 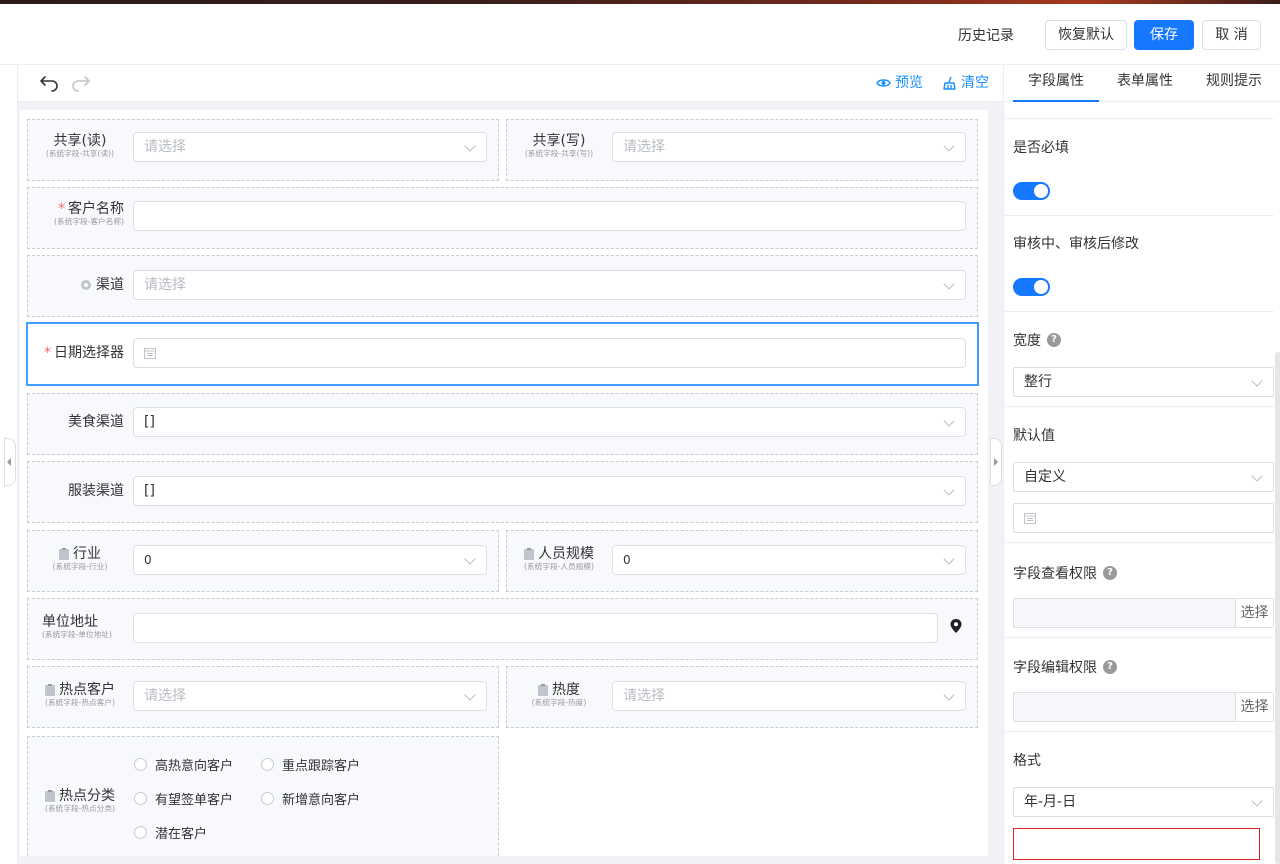 What do you see at coordinates (96, 209) in the screenshot?
I see `customer-name-label: 客户名称` at bounding box center [96, 209].